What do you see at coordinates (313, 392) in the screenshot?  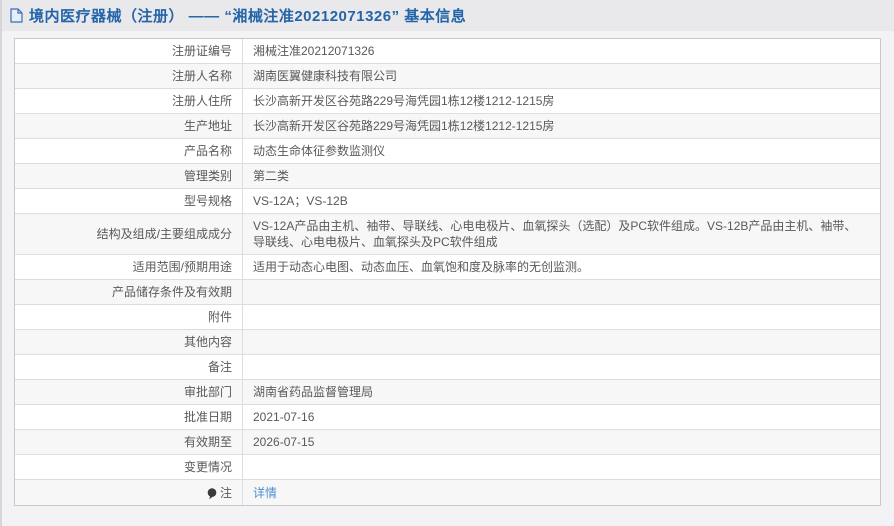 I see `row-value: 湖南省药品监督管理局` at bounding box center [313, 392].